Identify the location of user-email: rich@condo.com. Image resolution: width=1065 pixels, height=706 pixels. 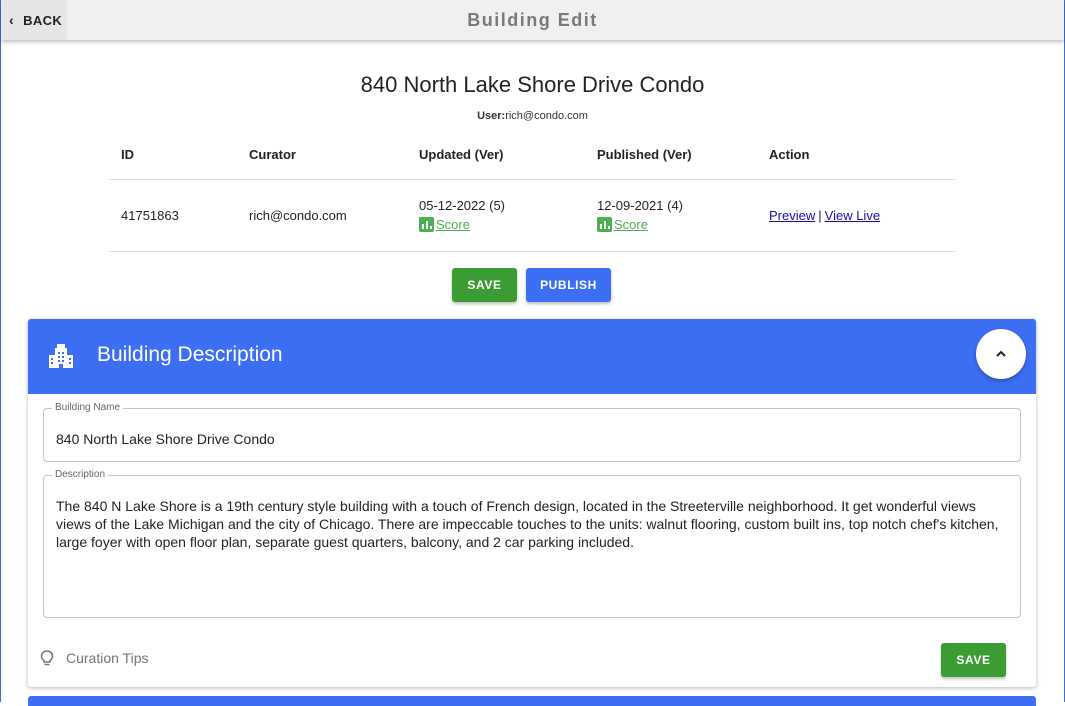
(546, 116).